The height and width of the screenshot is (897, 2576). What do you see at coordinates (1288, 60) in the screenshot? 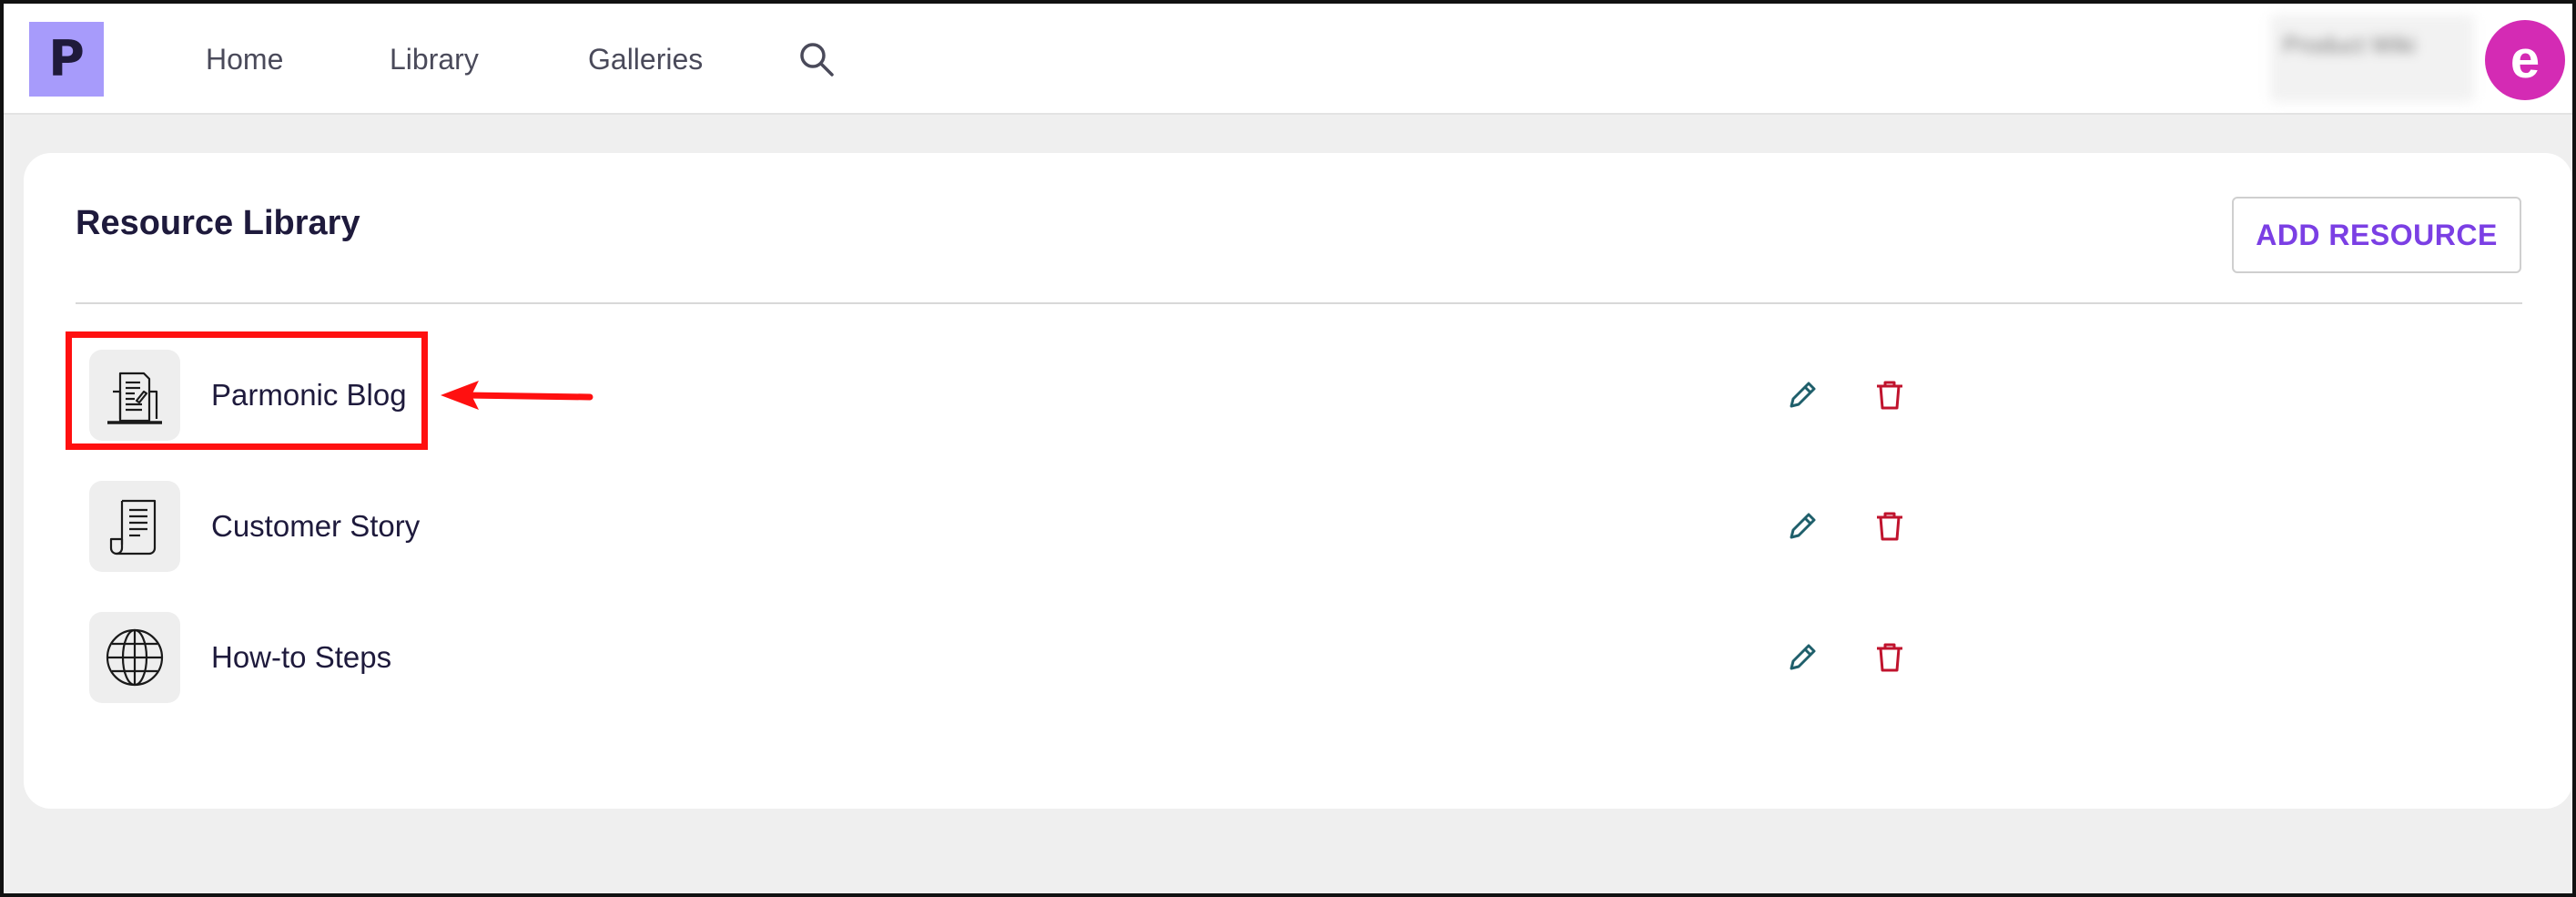
I see `top-nav-bar: P Home Library Galleries Product Wiki e` at bounding box center [1288, 60].